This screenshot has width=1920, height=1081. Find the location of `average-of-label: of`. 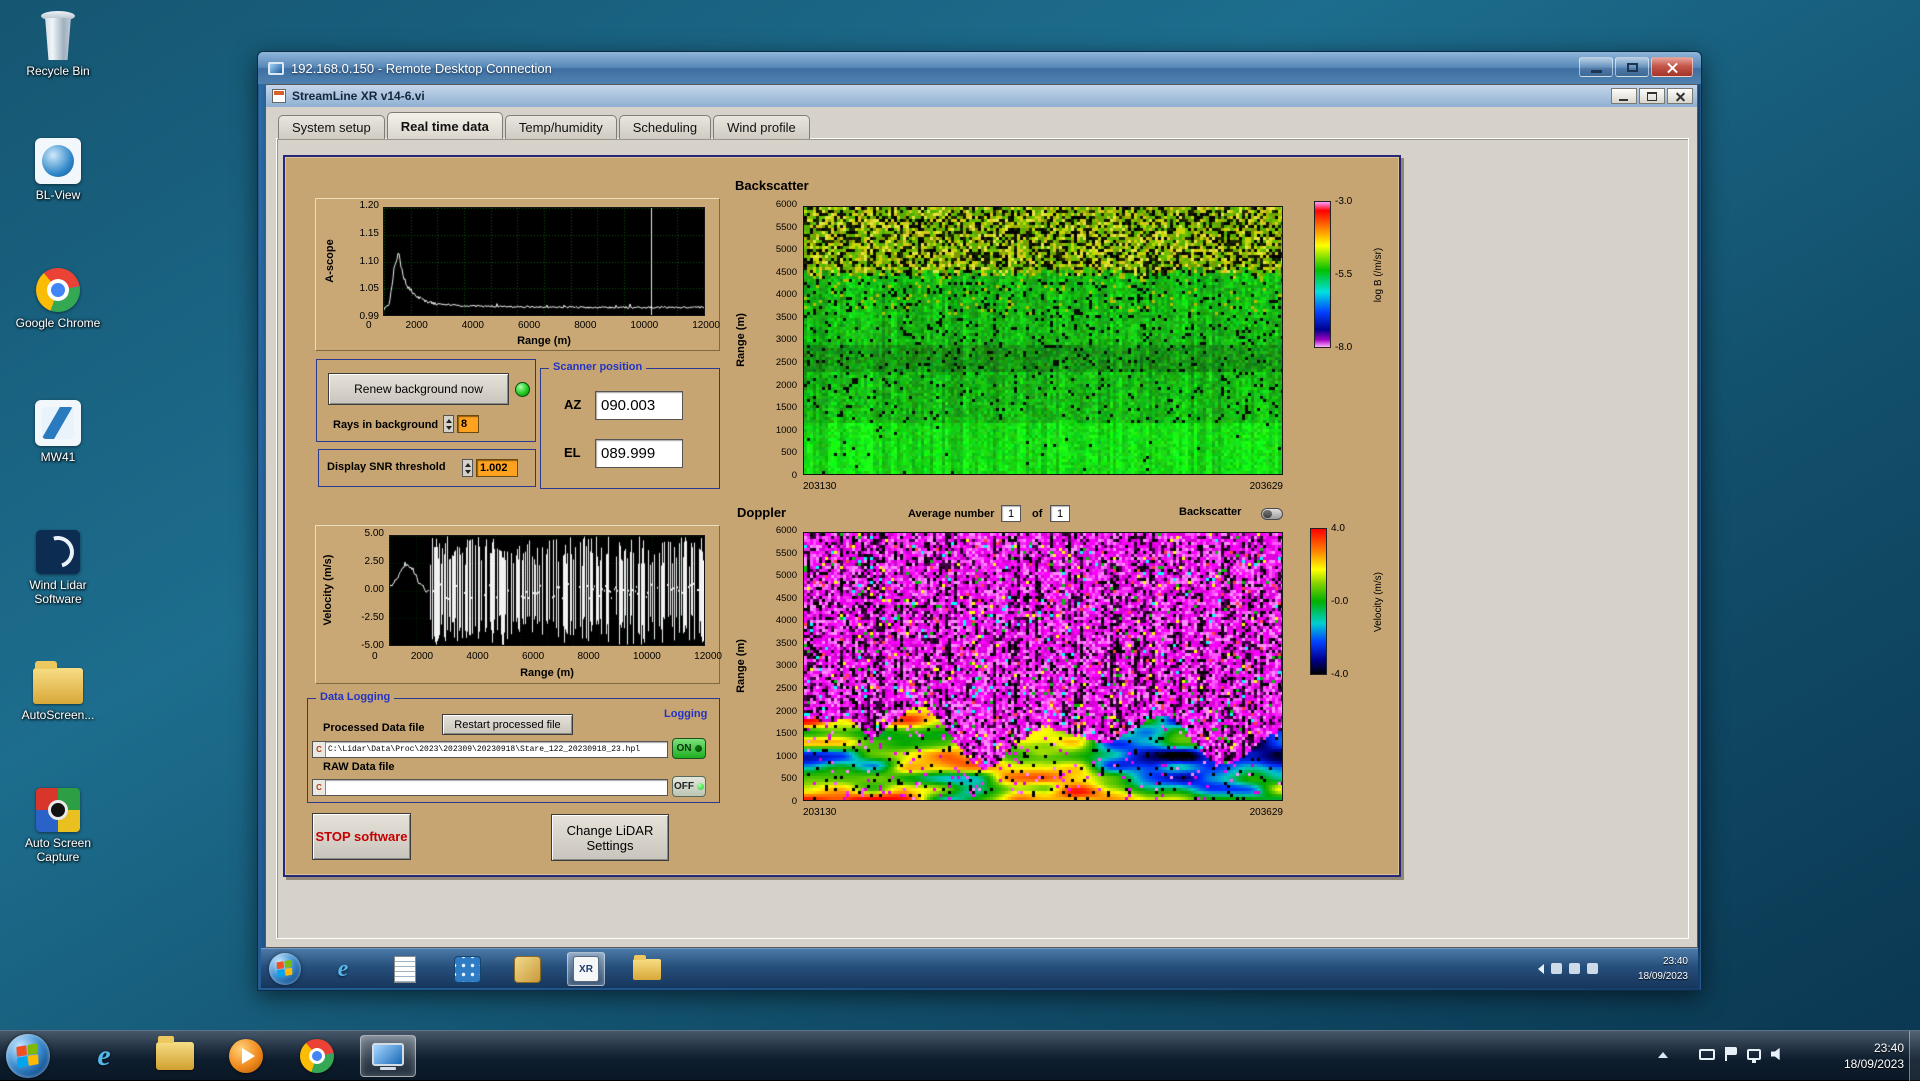

average-of-label: of is located at coordinates (1037, 514).